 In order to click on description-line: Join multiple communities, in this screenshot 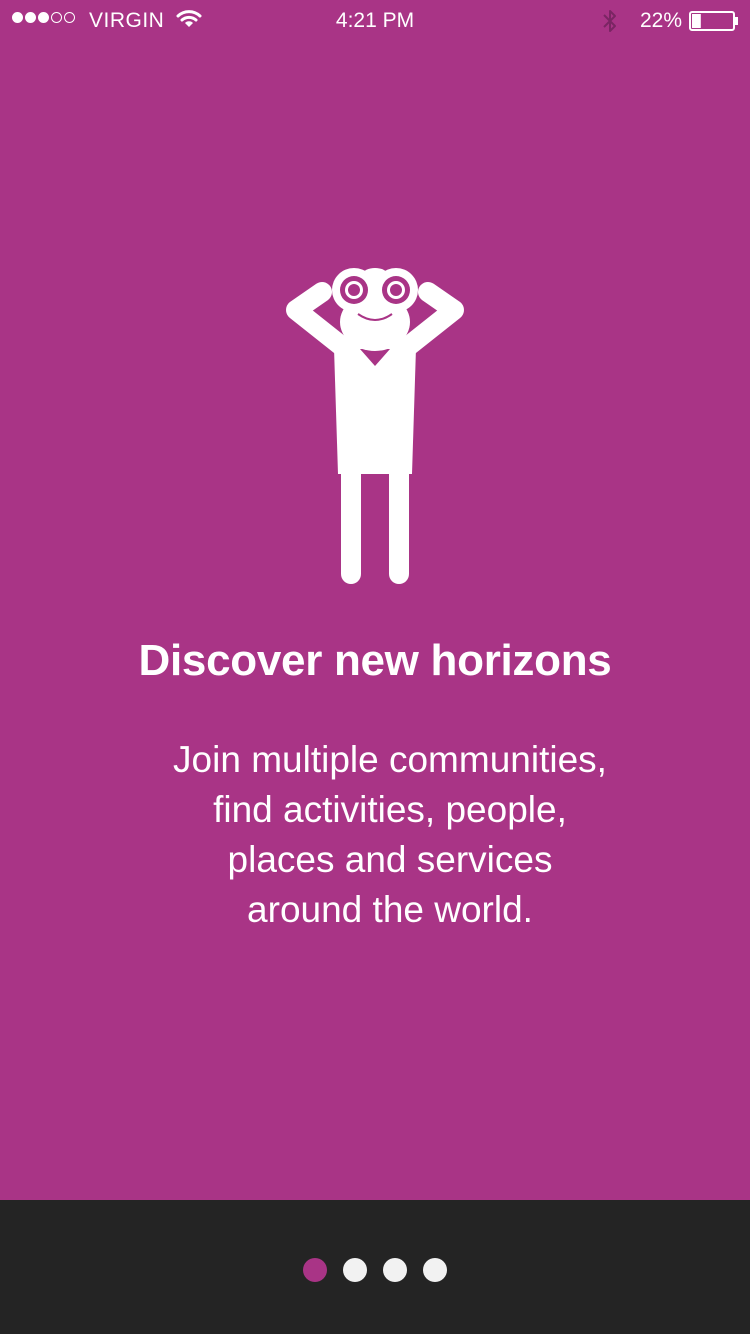, I will do `click(390, 759)`.